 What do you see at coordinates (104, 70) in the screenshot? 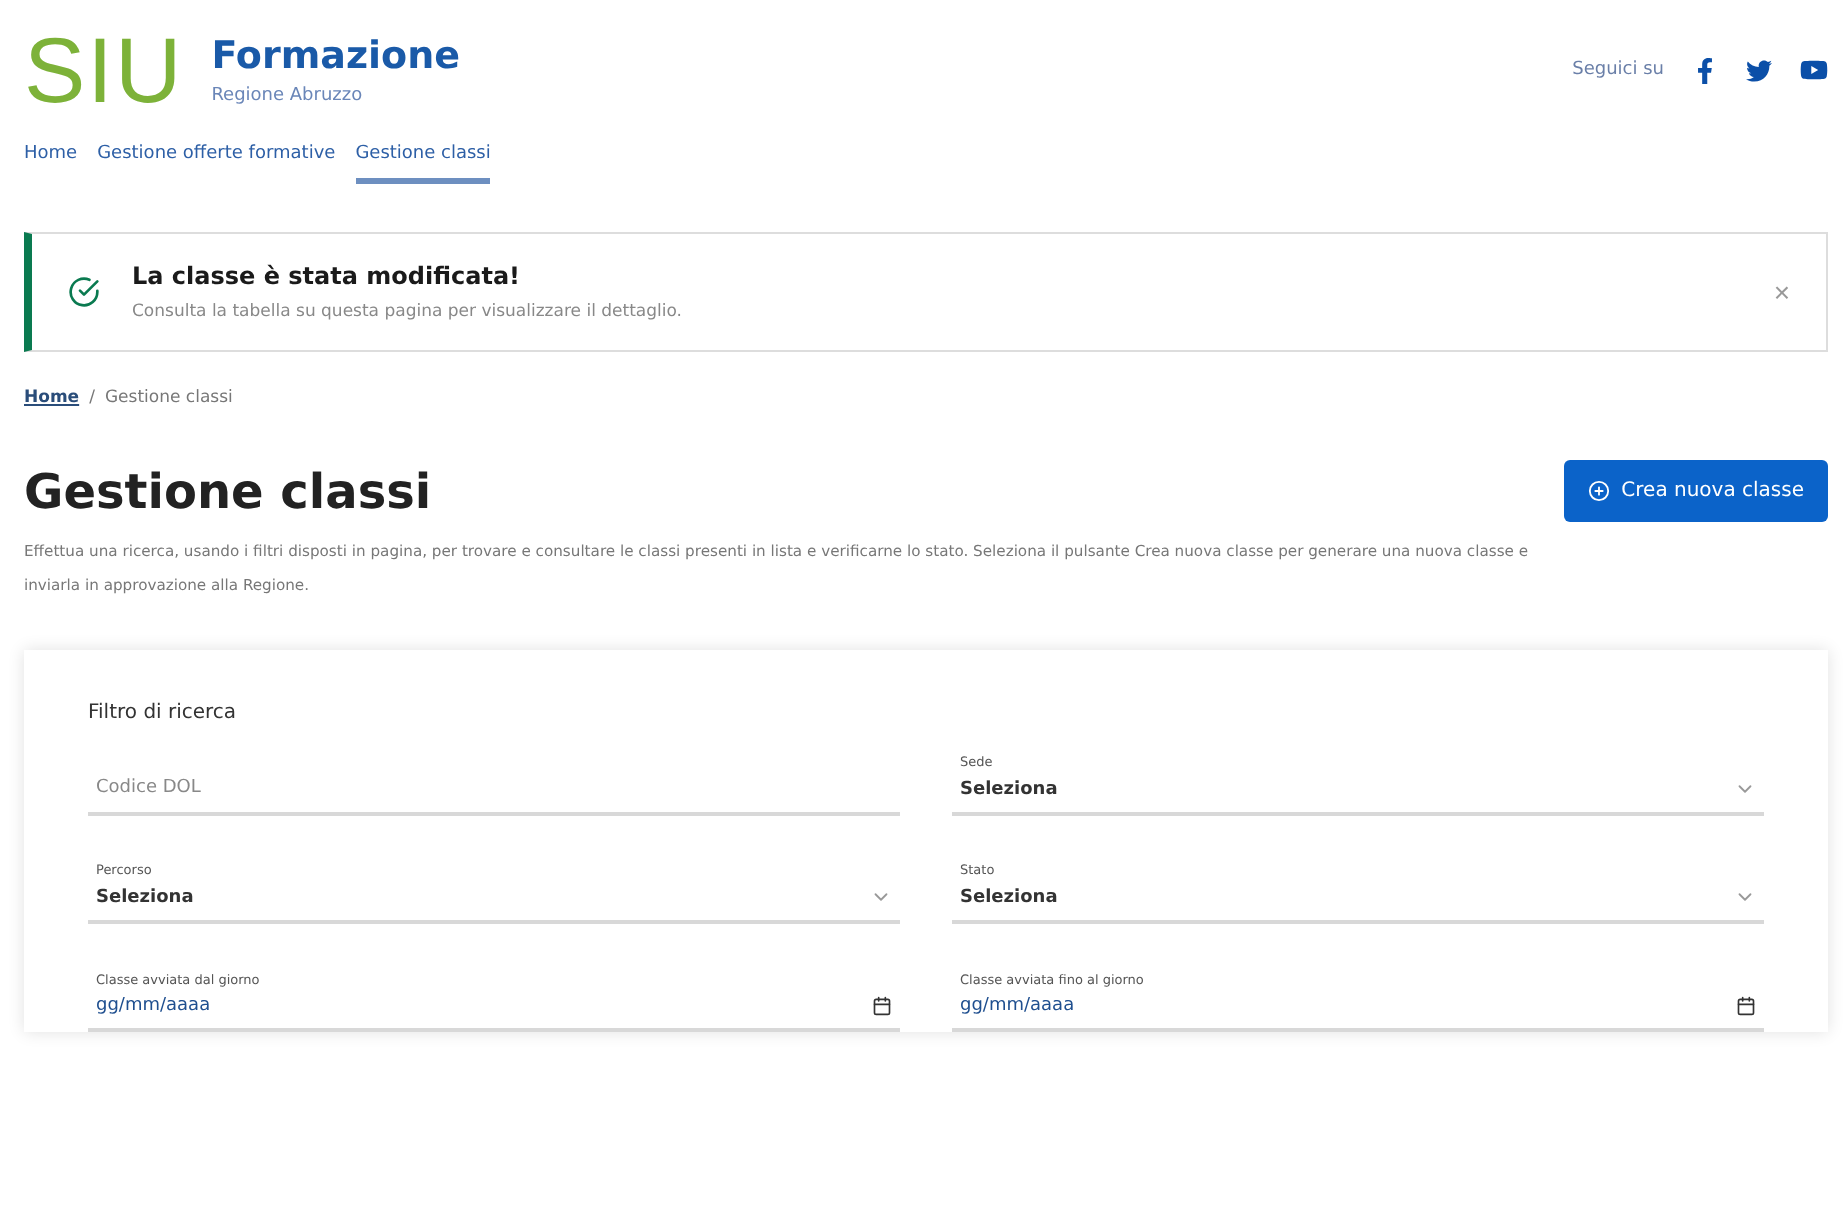
I see `logo: SIU` at bounding box center [104, 70].